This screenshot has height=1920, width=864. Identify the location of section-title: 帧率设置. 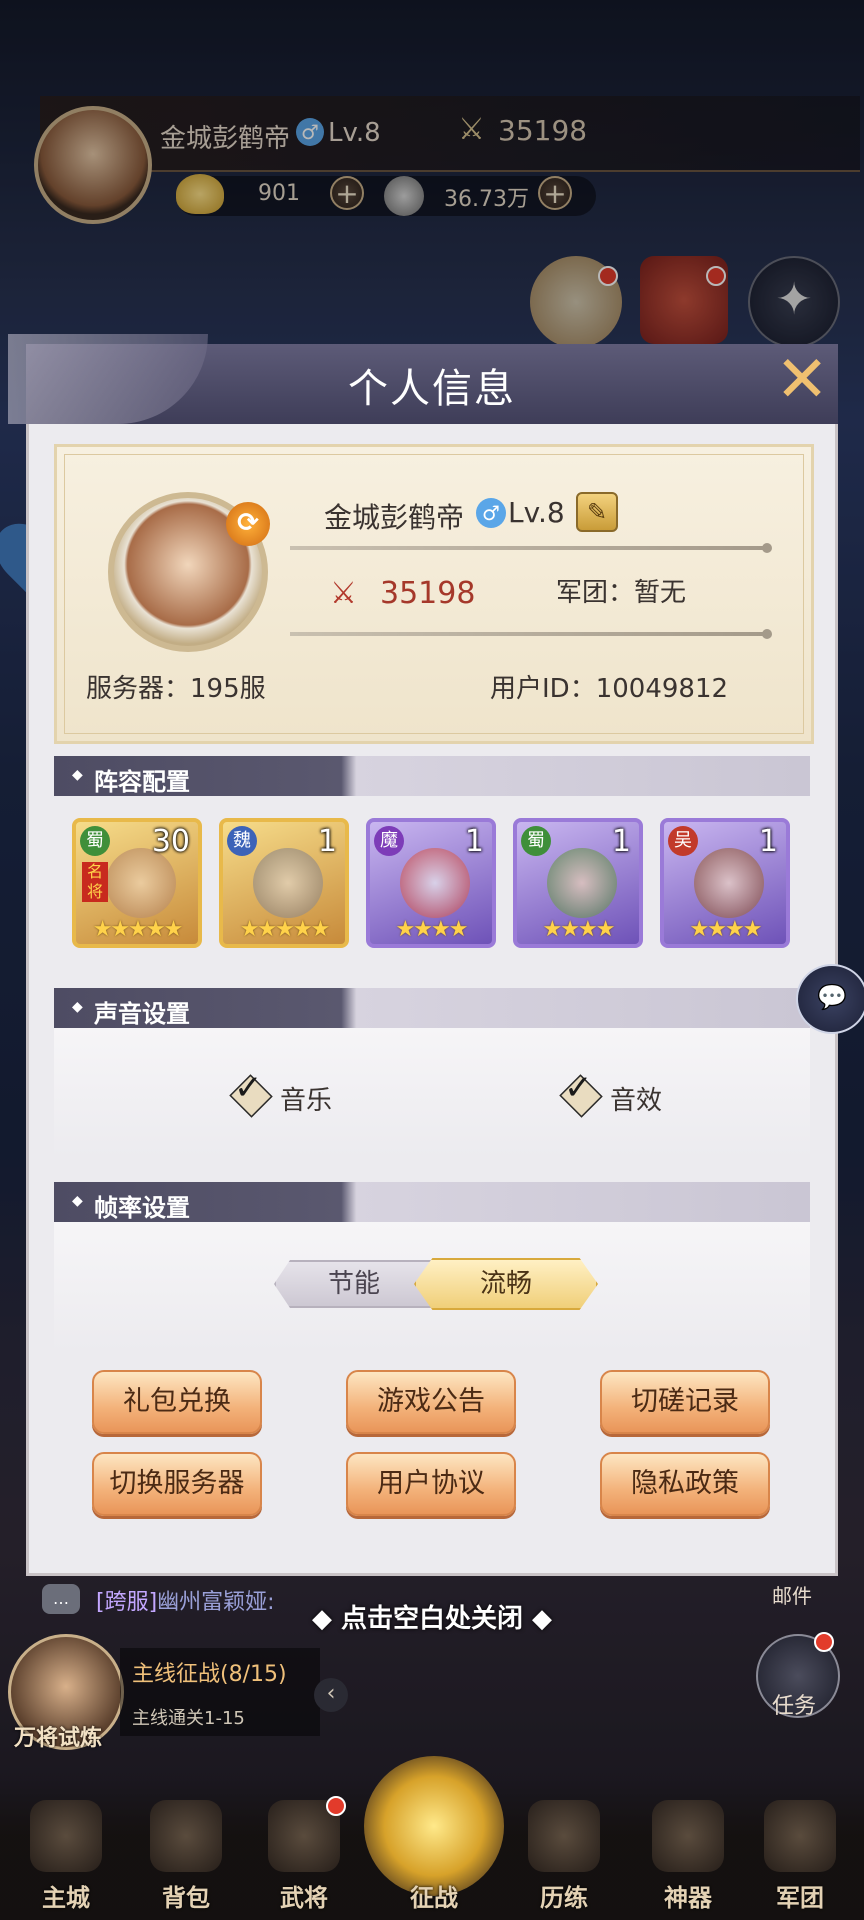
(142, 1208).